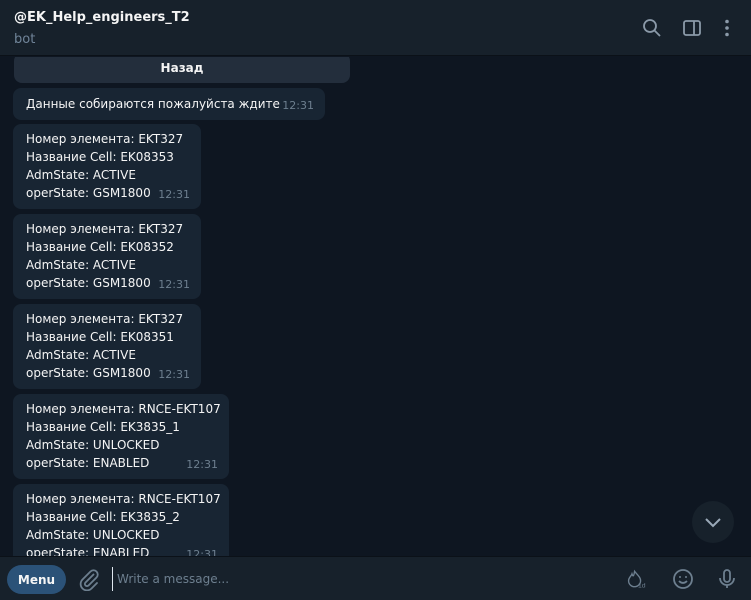 The image size is (751, 600). I want to click on message-line: Название Cell: EK08353, so click(100, 157).